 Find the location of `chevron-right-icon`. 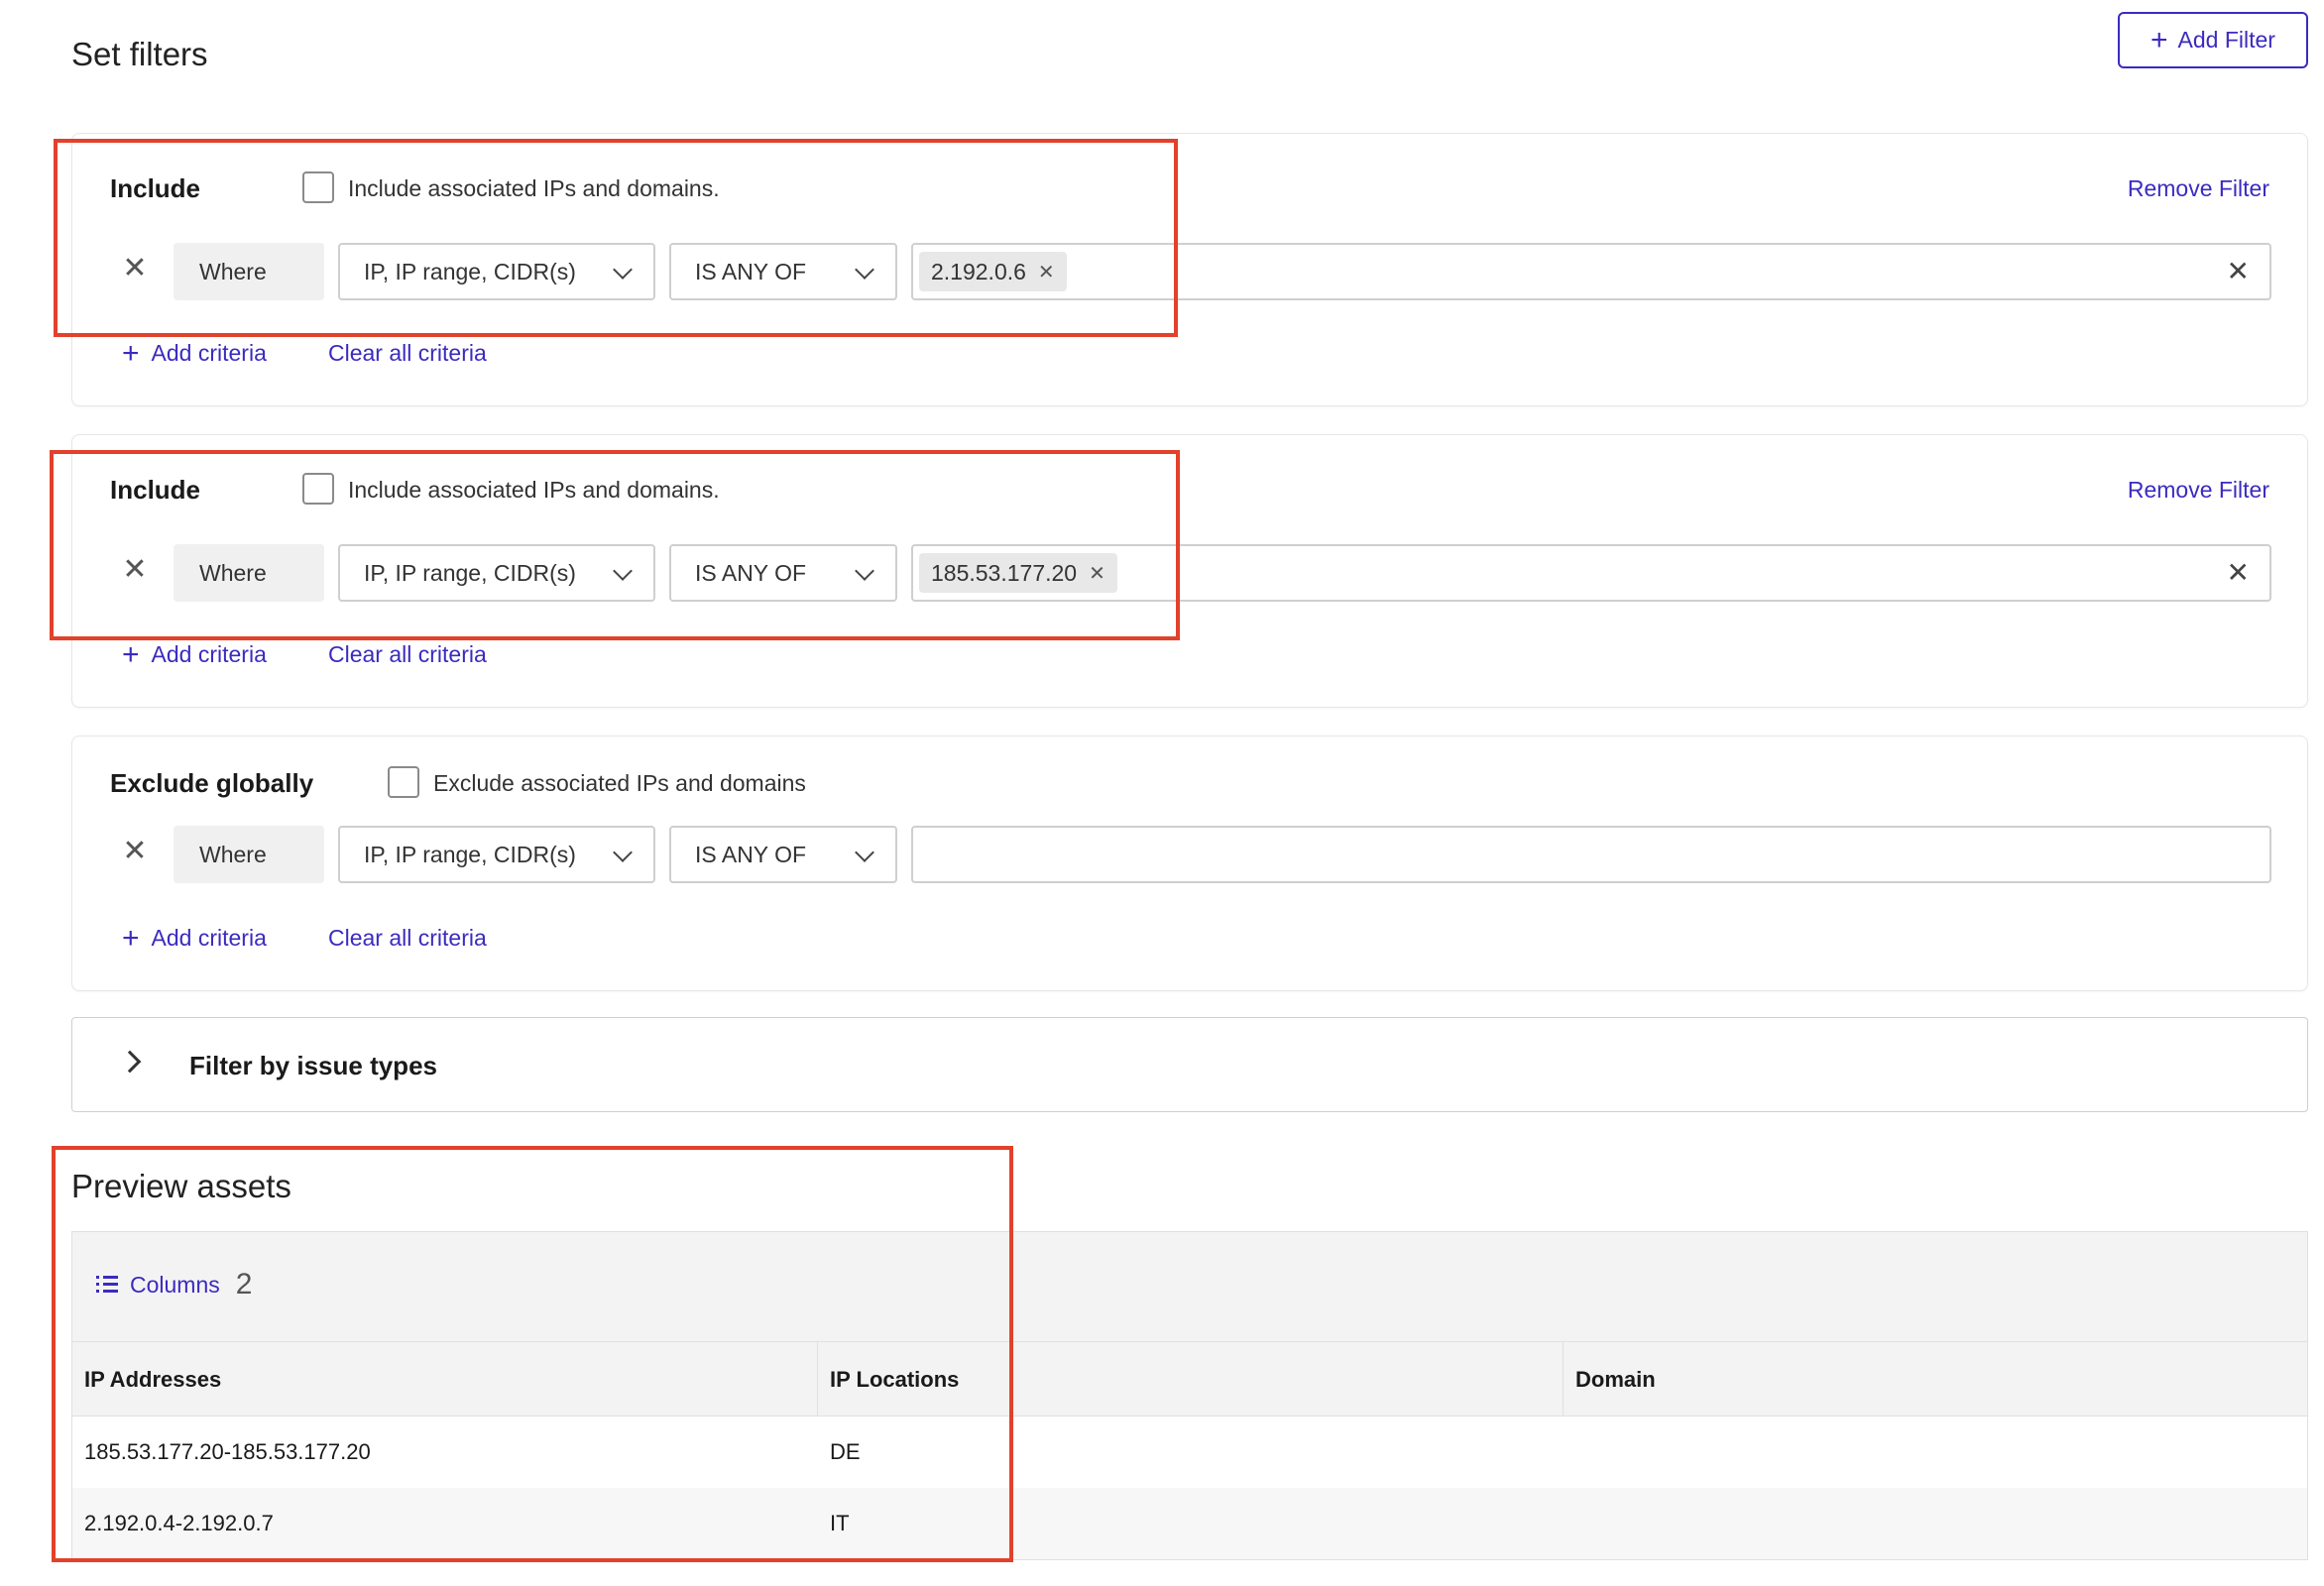

chevron-right-icon is located at coordinates (130, 1062).